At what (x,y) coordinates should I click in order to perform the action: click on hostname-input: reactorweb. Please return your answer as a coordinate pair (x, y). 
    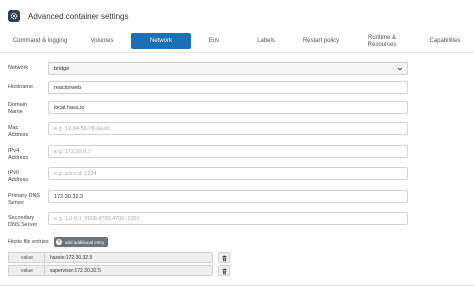
    Looking at the image, I should click on (228, 87).